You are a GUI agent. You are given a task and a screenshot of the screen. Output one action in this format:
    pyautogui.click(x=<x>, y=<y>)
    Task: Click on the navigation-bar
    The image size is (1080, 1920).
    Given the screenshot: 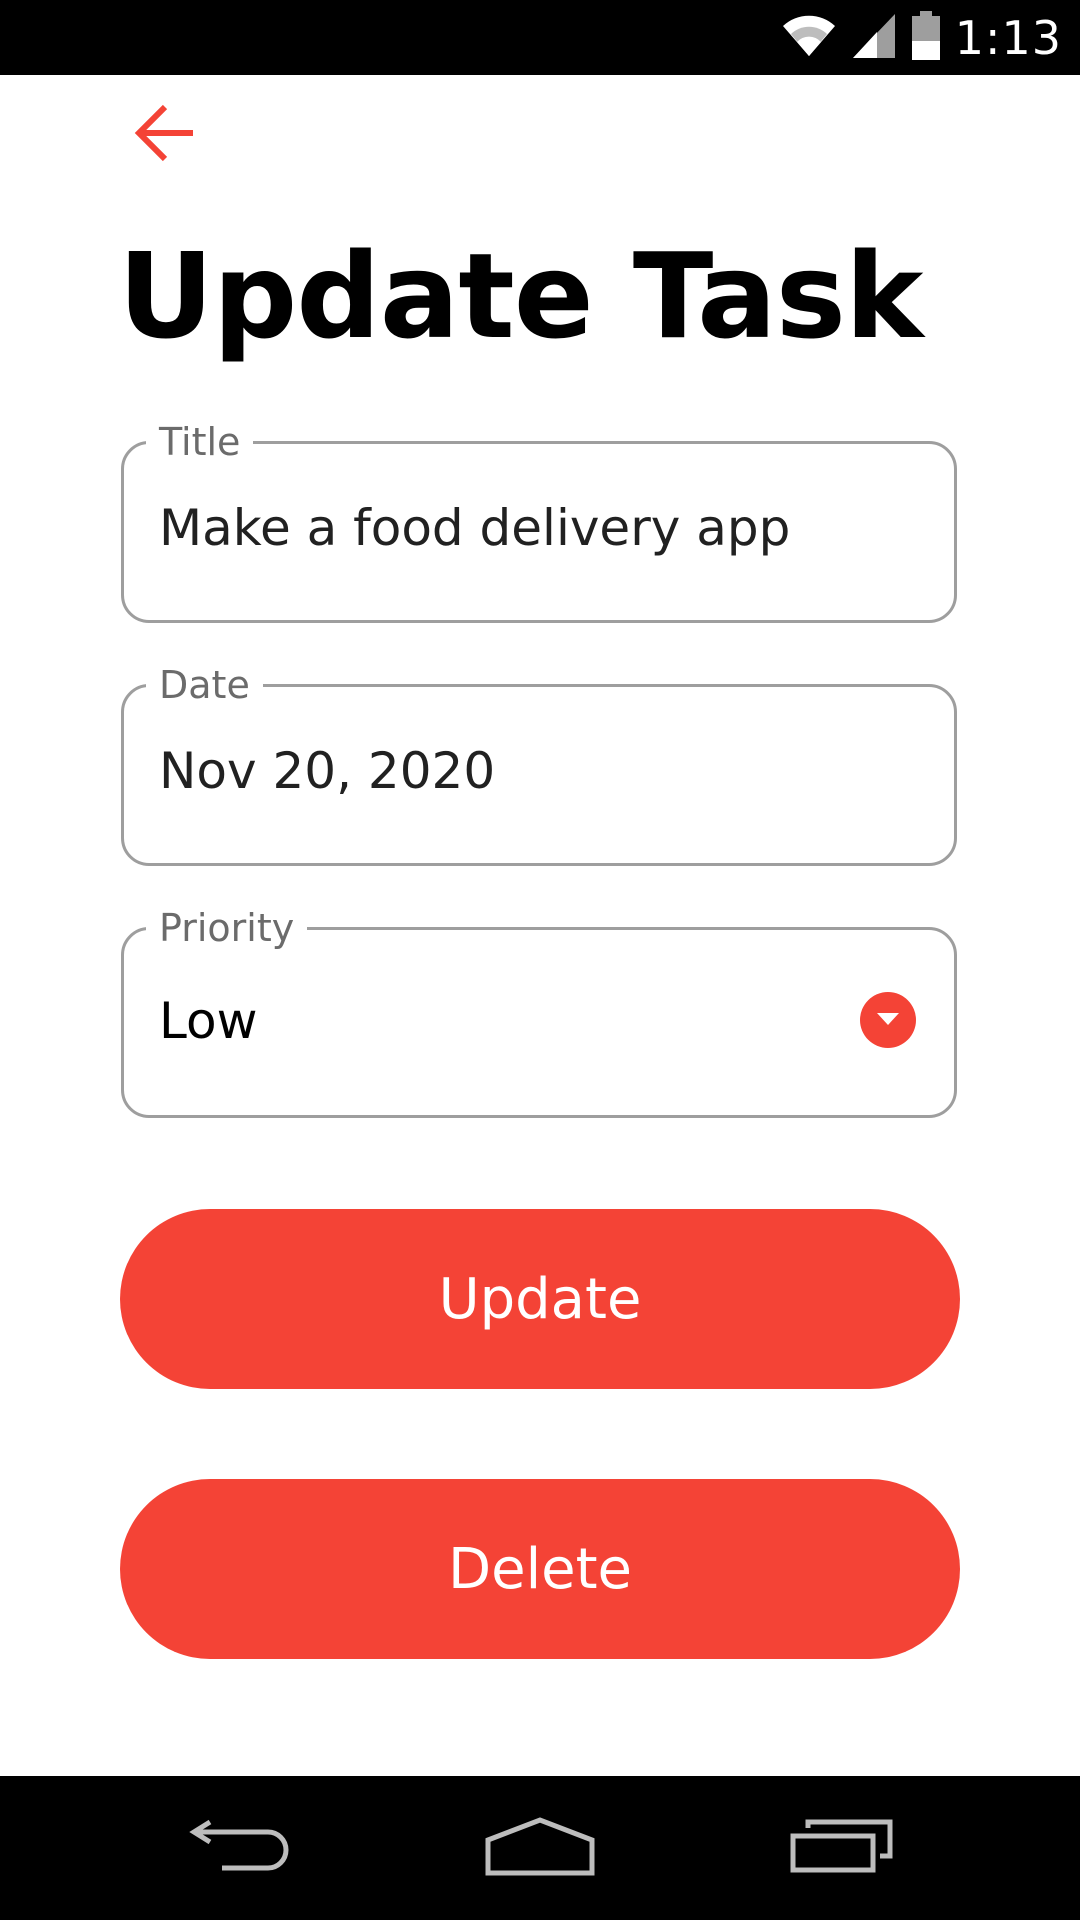 What is the action you would take?
    pyautogui.click(x=540, y=1848)
    